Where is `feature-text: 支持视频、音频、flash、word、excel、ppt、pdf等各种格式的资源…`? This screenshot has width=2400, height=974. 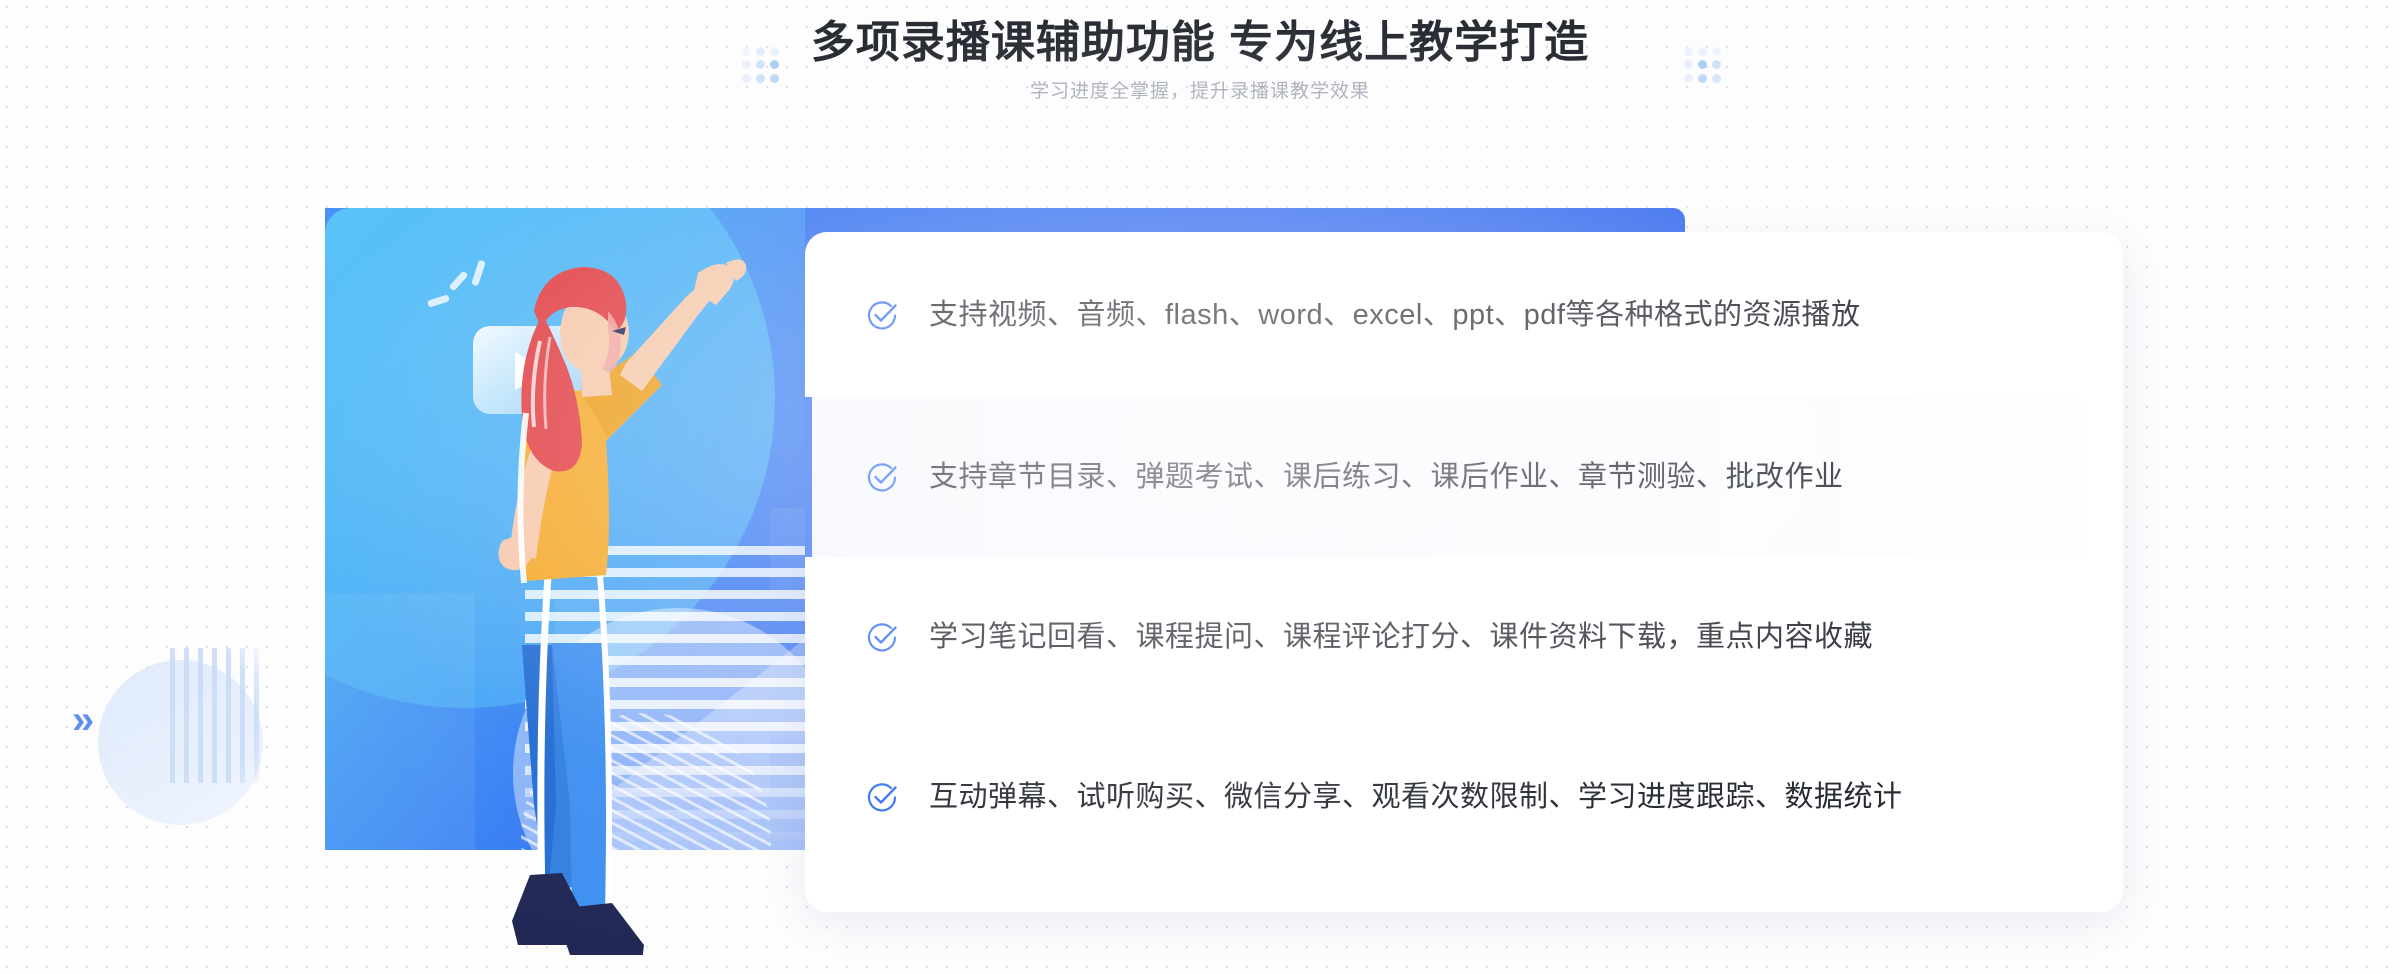
feature-text: 支持视频、音频、flash、word、excel、ppt、pdf等各种格式的资源… is located at coordinates (1395, 314).